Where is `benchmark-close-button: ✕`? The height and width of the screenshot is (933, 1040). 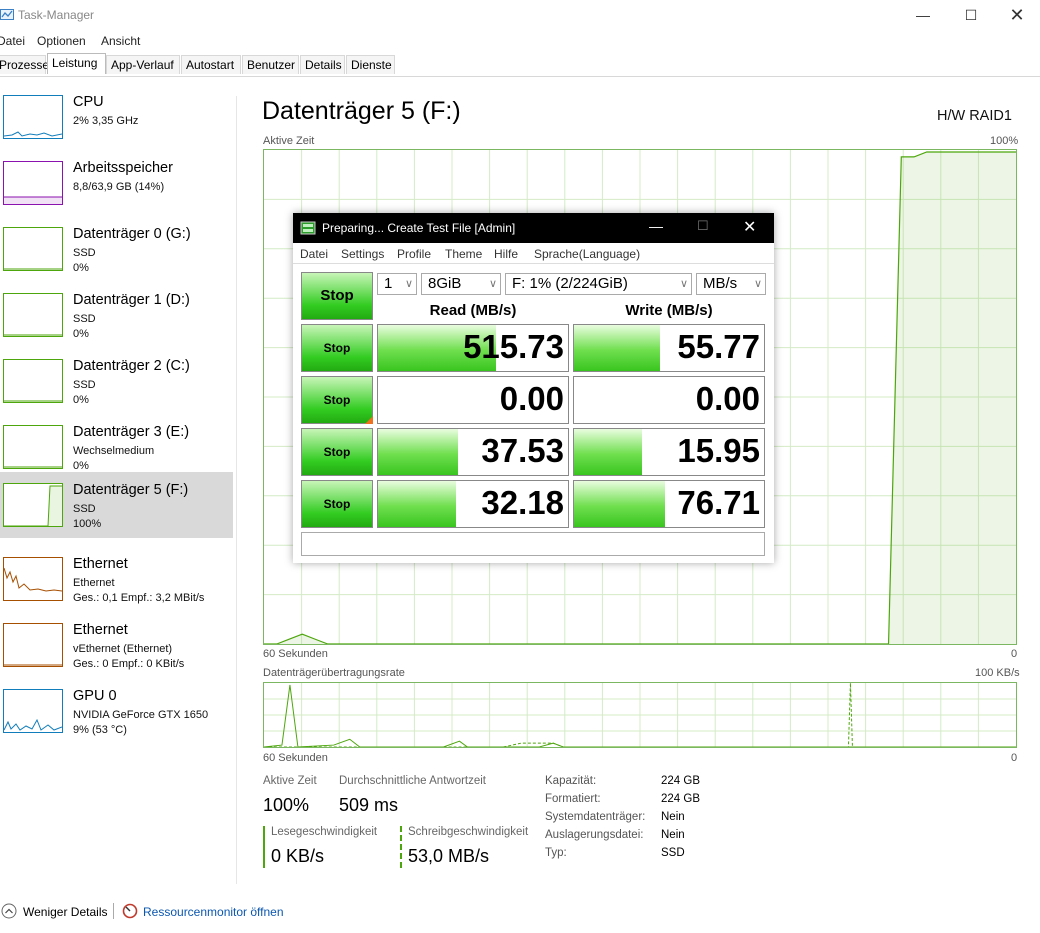
benchmark-close-button: ✕ is located at coordinates (749, 227).